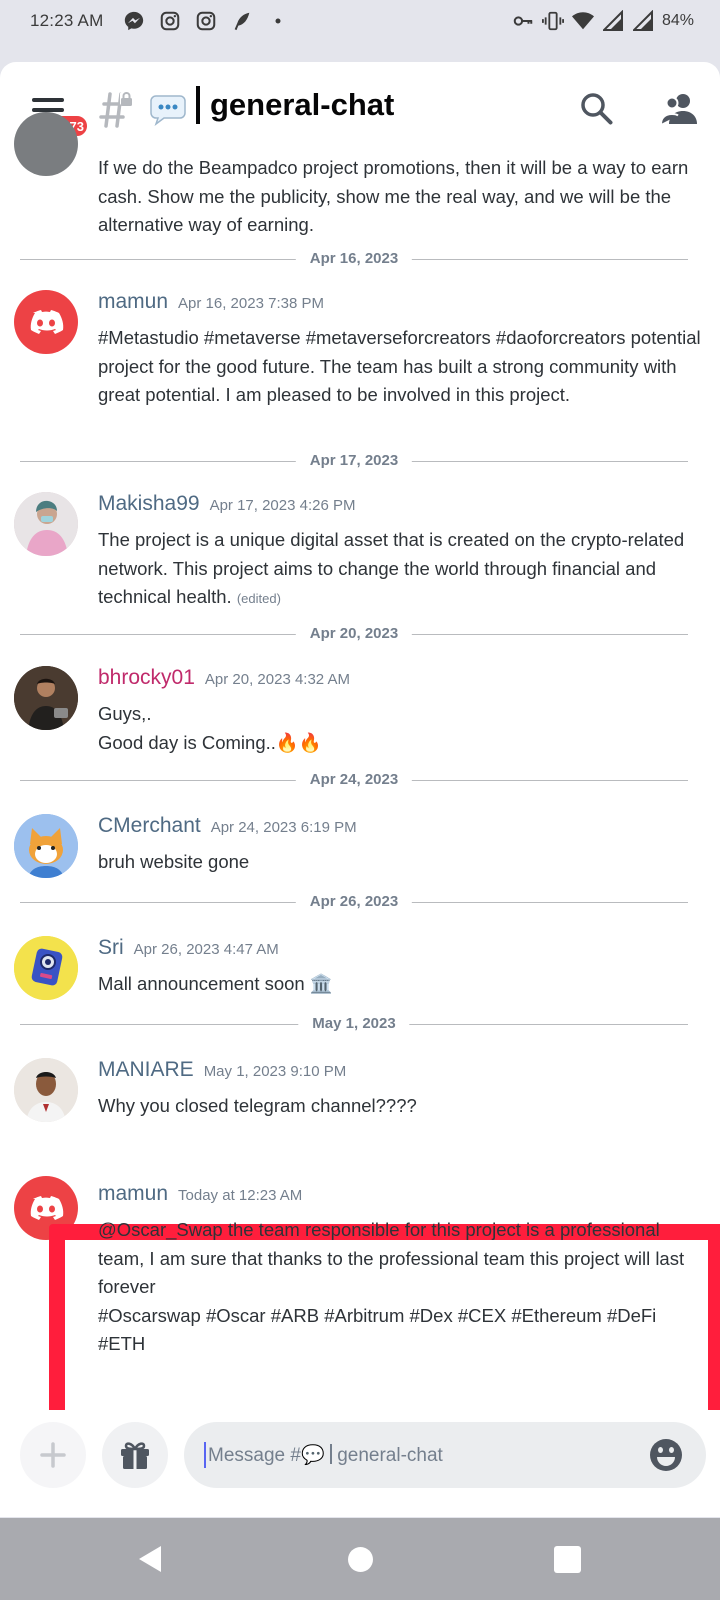 The width and height of the screenshot is (720, 1600). I want to click on message-input: Message #💬 general-chat, so click(445, 1455).